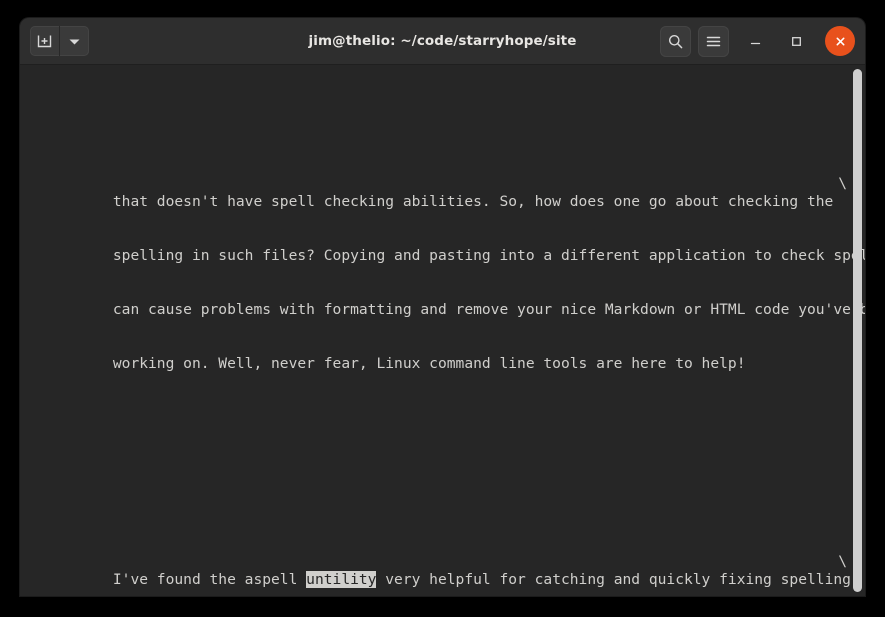  I want to click on maximize-button, so click(796, 41).